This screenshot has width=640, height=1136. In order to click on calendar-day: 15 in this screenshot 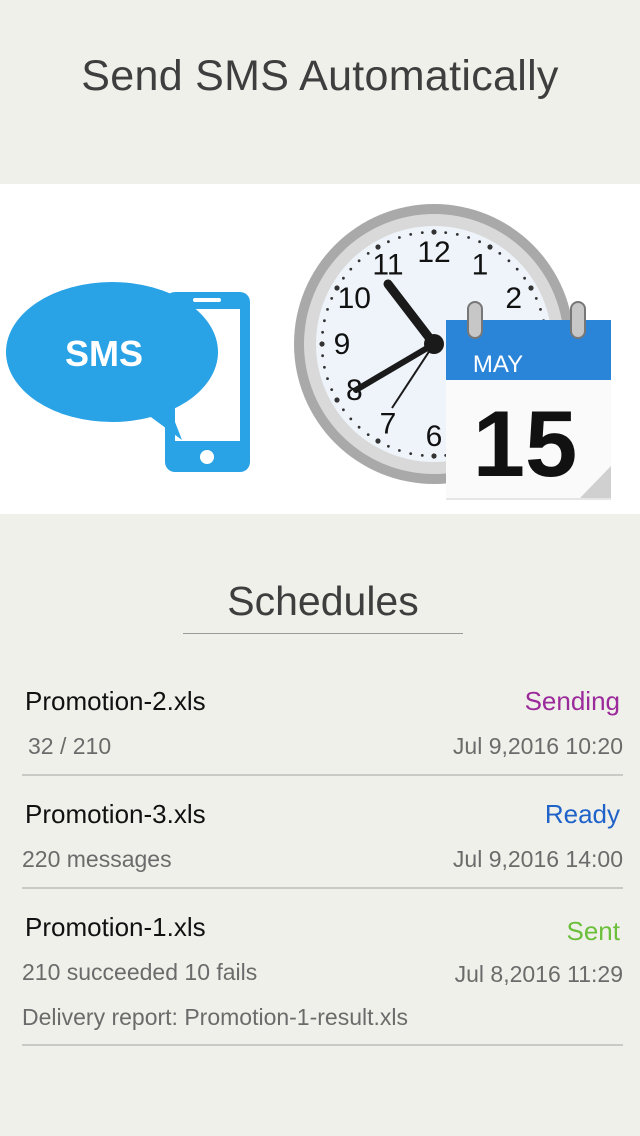, I will do `click(525, 443)`.